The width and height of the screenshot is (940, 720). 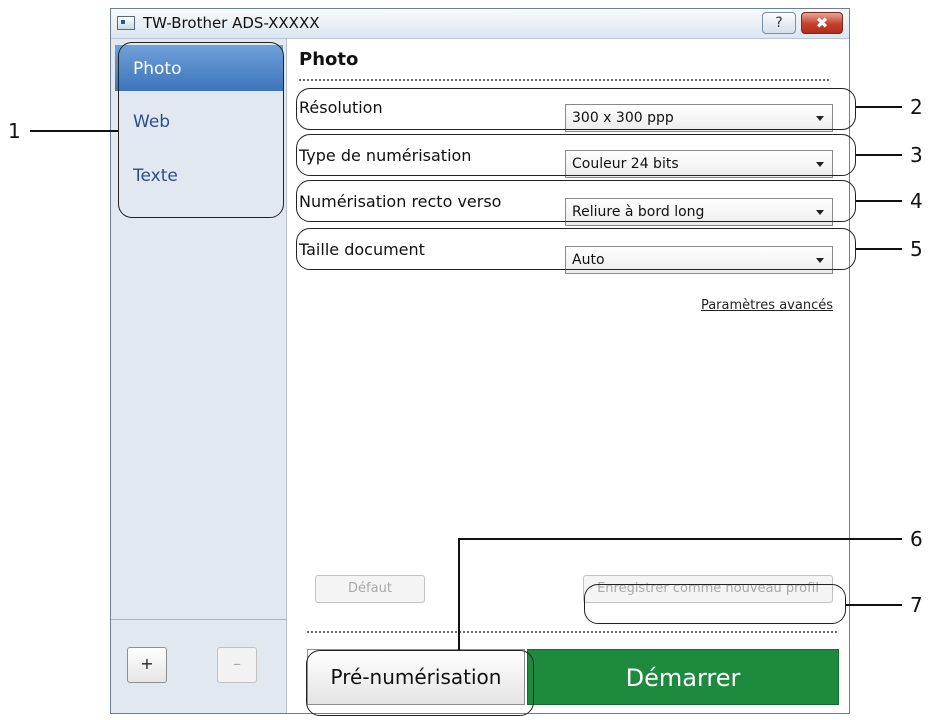 I want to click on app-window-icon, so click(x=126, y=23).